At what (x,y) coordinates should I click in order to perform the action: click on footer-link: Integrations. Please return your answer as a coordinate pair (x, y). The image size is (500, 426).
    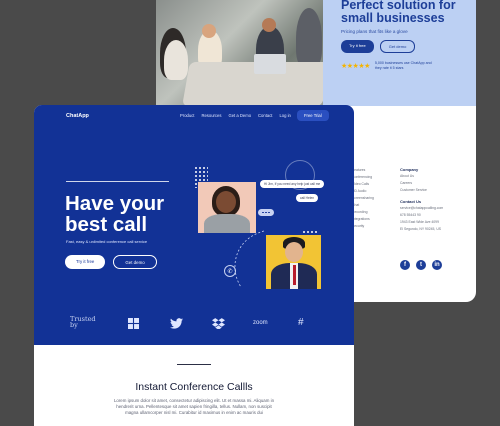
    Looking at the image, I should click on (363, 219).